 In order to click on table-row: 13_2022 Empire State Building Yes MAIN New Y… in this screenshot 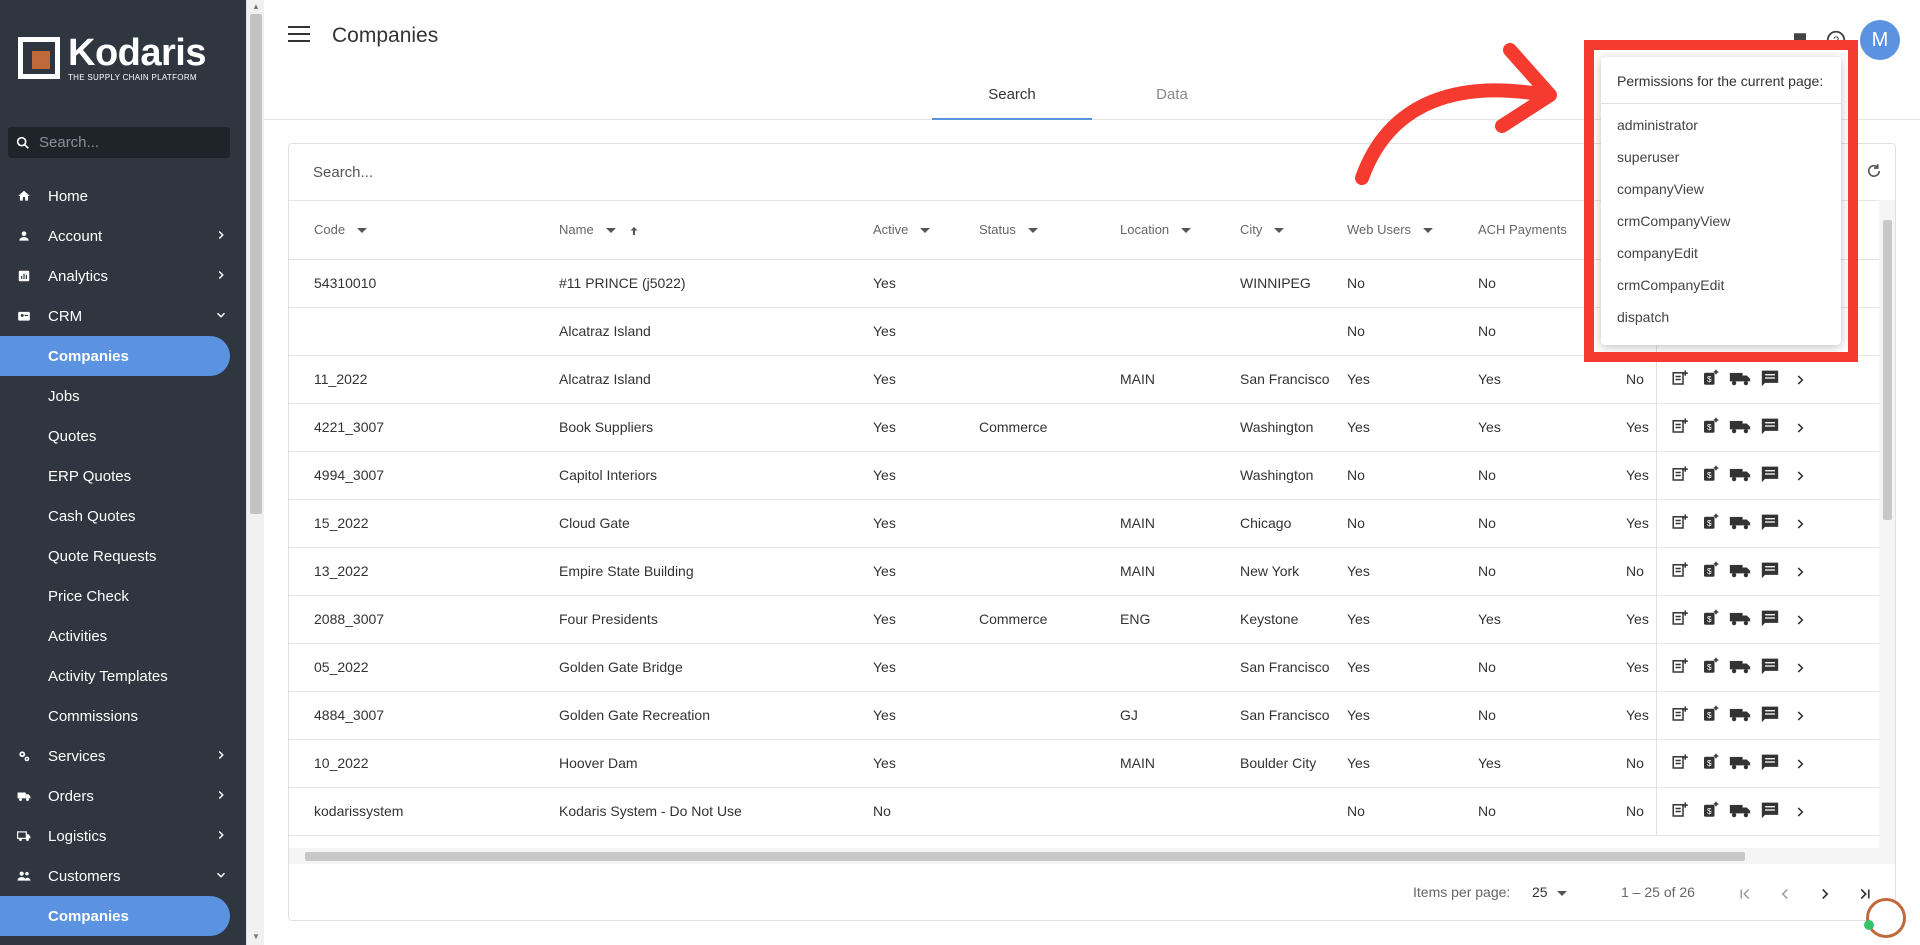, I will do `click(1084, 571)`.